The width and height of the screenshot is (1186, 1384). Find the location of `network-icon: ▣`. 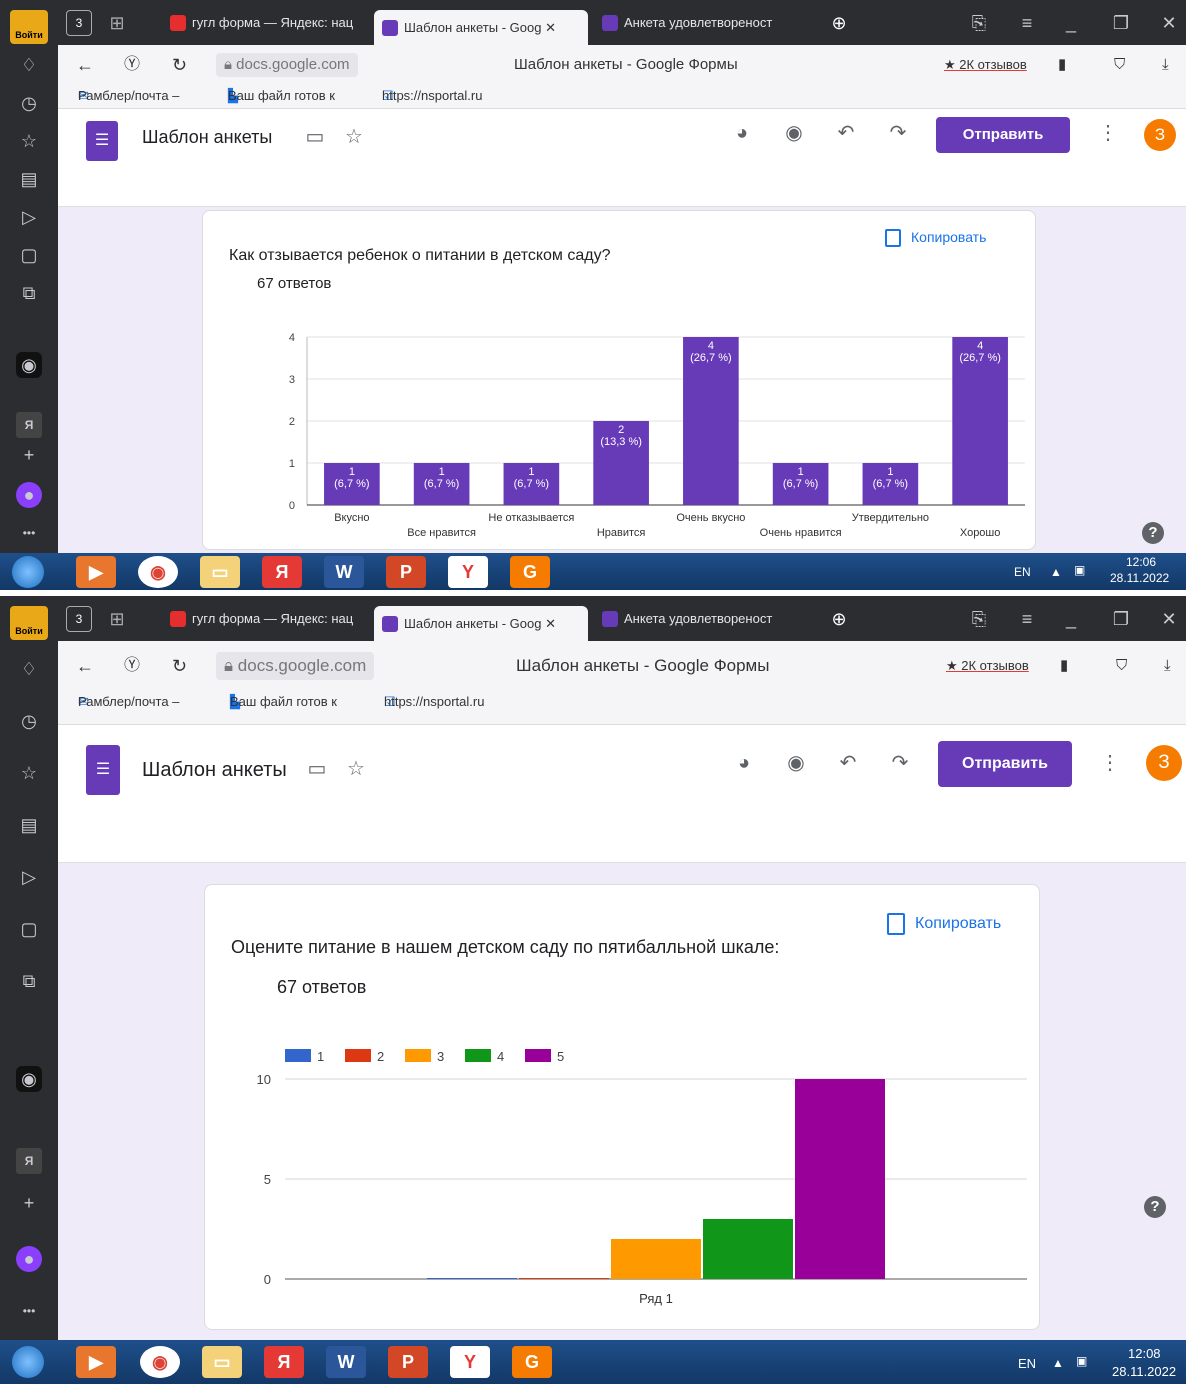

network-icon: ▣ is located at coordinates (1081, 1361).